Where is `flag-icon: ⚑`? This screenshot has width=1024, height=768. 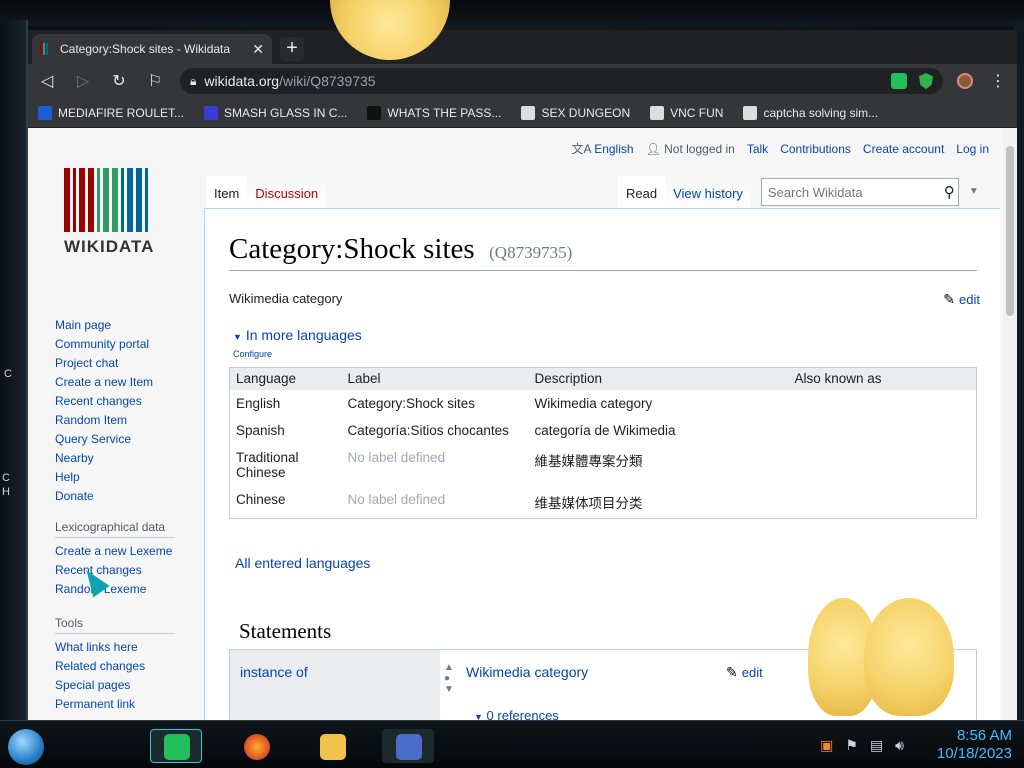
flag-icon: ⚑ is located at coordinates (851, 745).